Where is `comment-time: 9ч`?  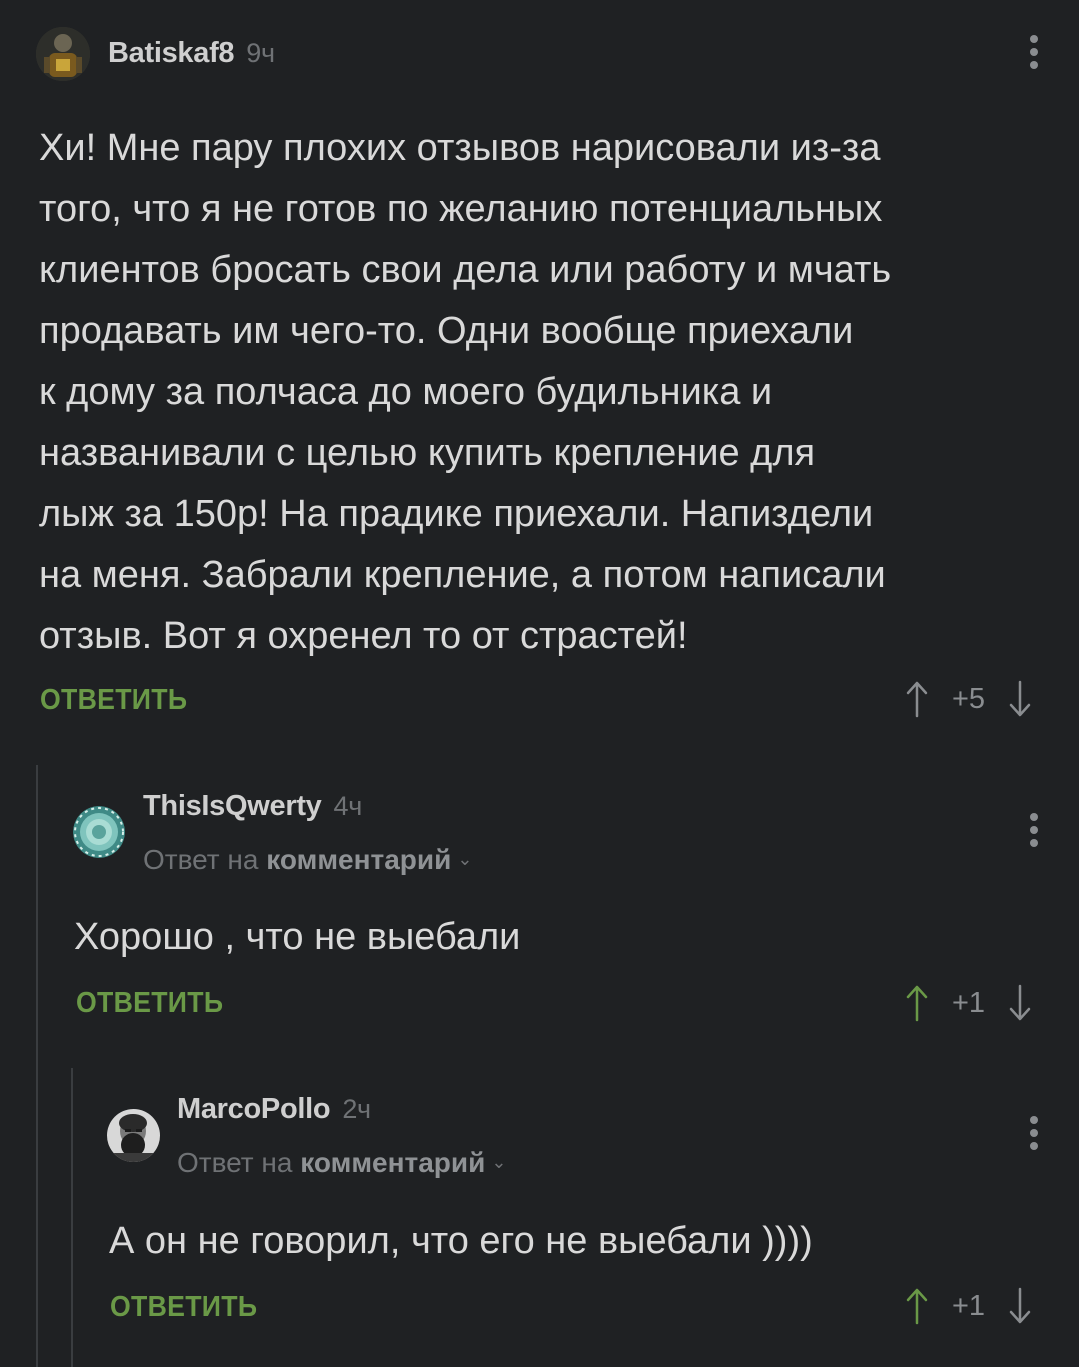
comment-time: 9ч is located at coordinates (260, 53).